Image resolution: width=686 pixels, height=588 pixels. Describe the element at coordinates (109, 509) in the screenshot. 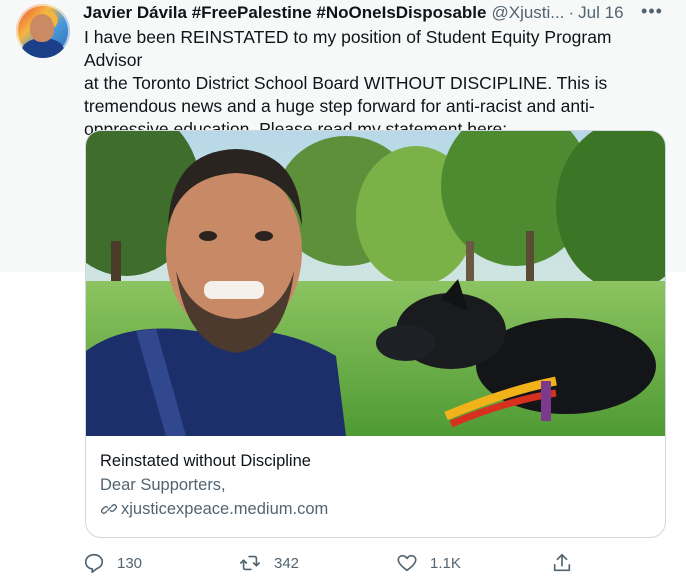

I see `link-icon` at that location.